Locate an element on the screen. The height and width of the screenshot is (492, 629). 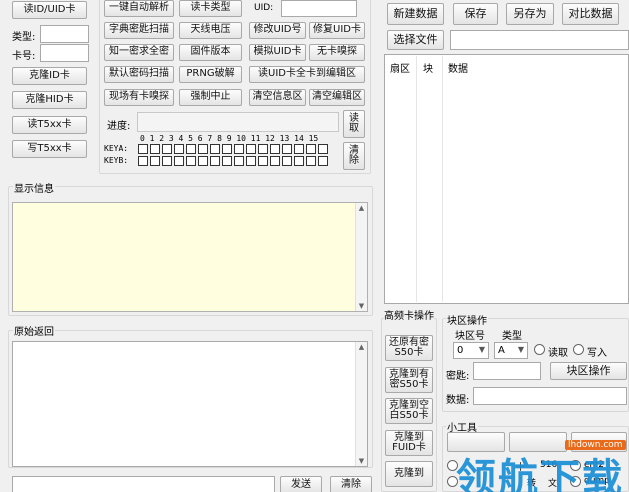
block-data-field is located at coordinates (550, 396).